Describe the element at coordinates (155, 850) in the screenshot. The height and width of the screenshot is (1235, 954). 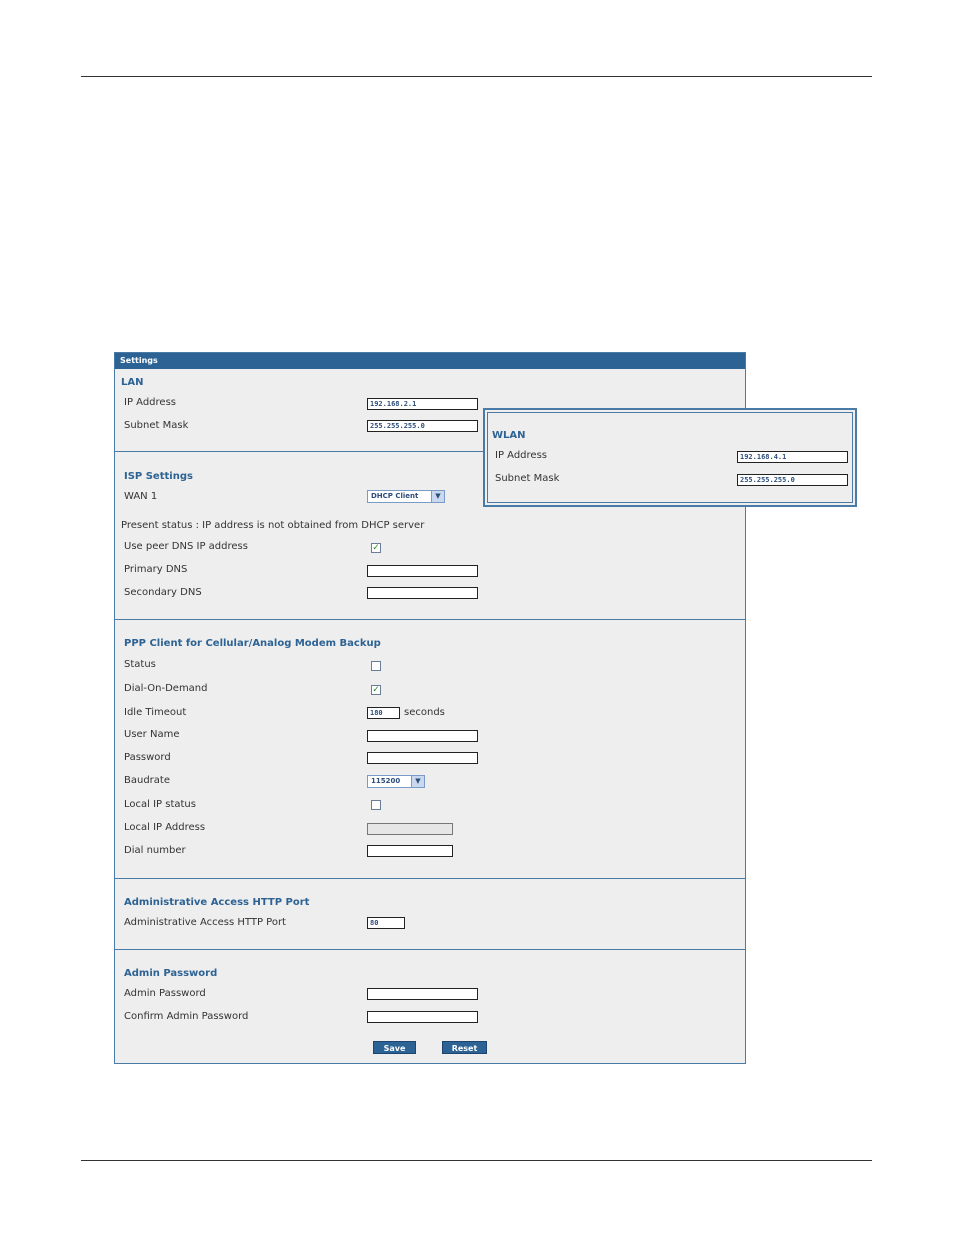
I see `dial-number-label: Dial number` at that location.